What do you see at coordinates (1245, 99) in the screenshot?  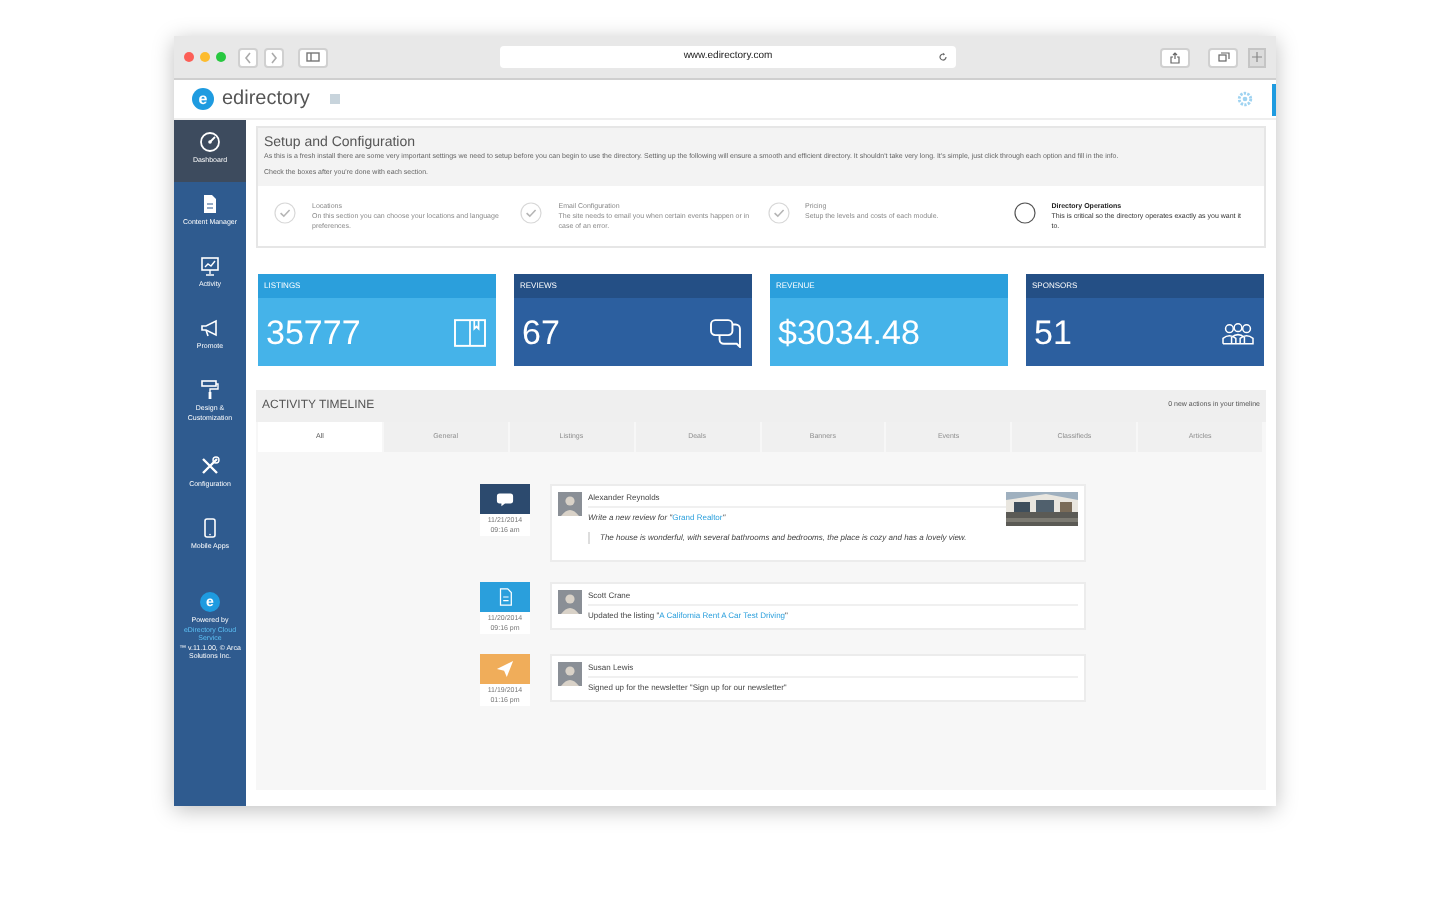 I see `settings-icon` at bounding box center [1245, 99].